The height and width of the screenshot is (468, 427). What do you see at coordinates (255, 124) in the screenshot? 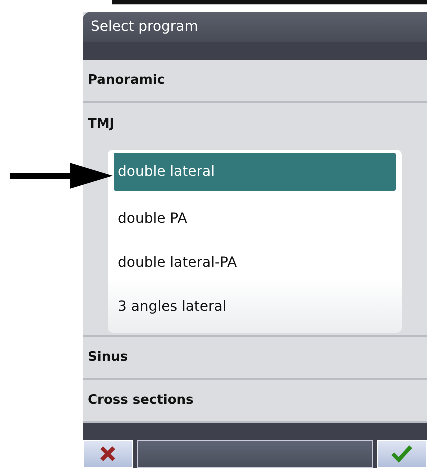
I see `category-item: TMJ` at bounding box center [255, 124].